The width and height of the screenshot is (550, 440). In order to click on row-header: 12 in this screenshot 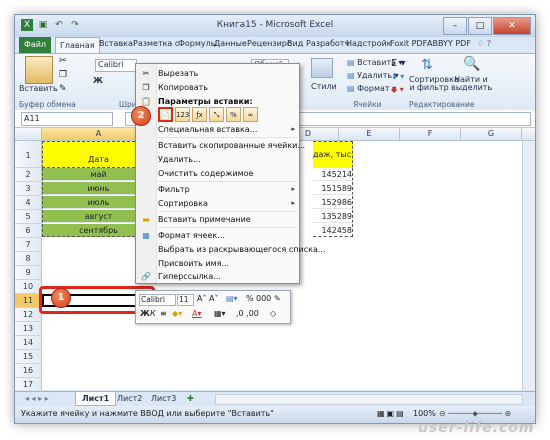, I will do `click(28, 315)`.